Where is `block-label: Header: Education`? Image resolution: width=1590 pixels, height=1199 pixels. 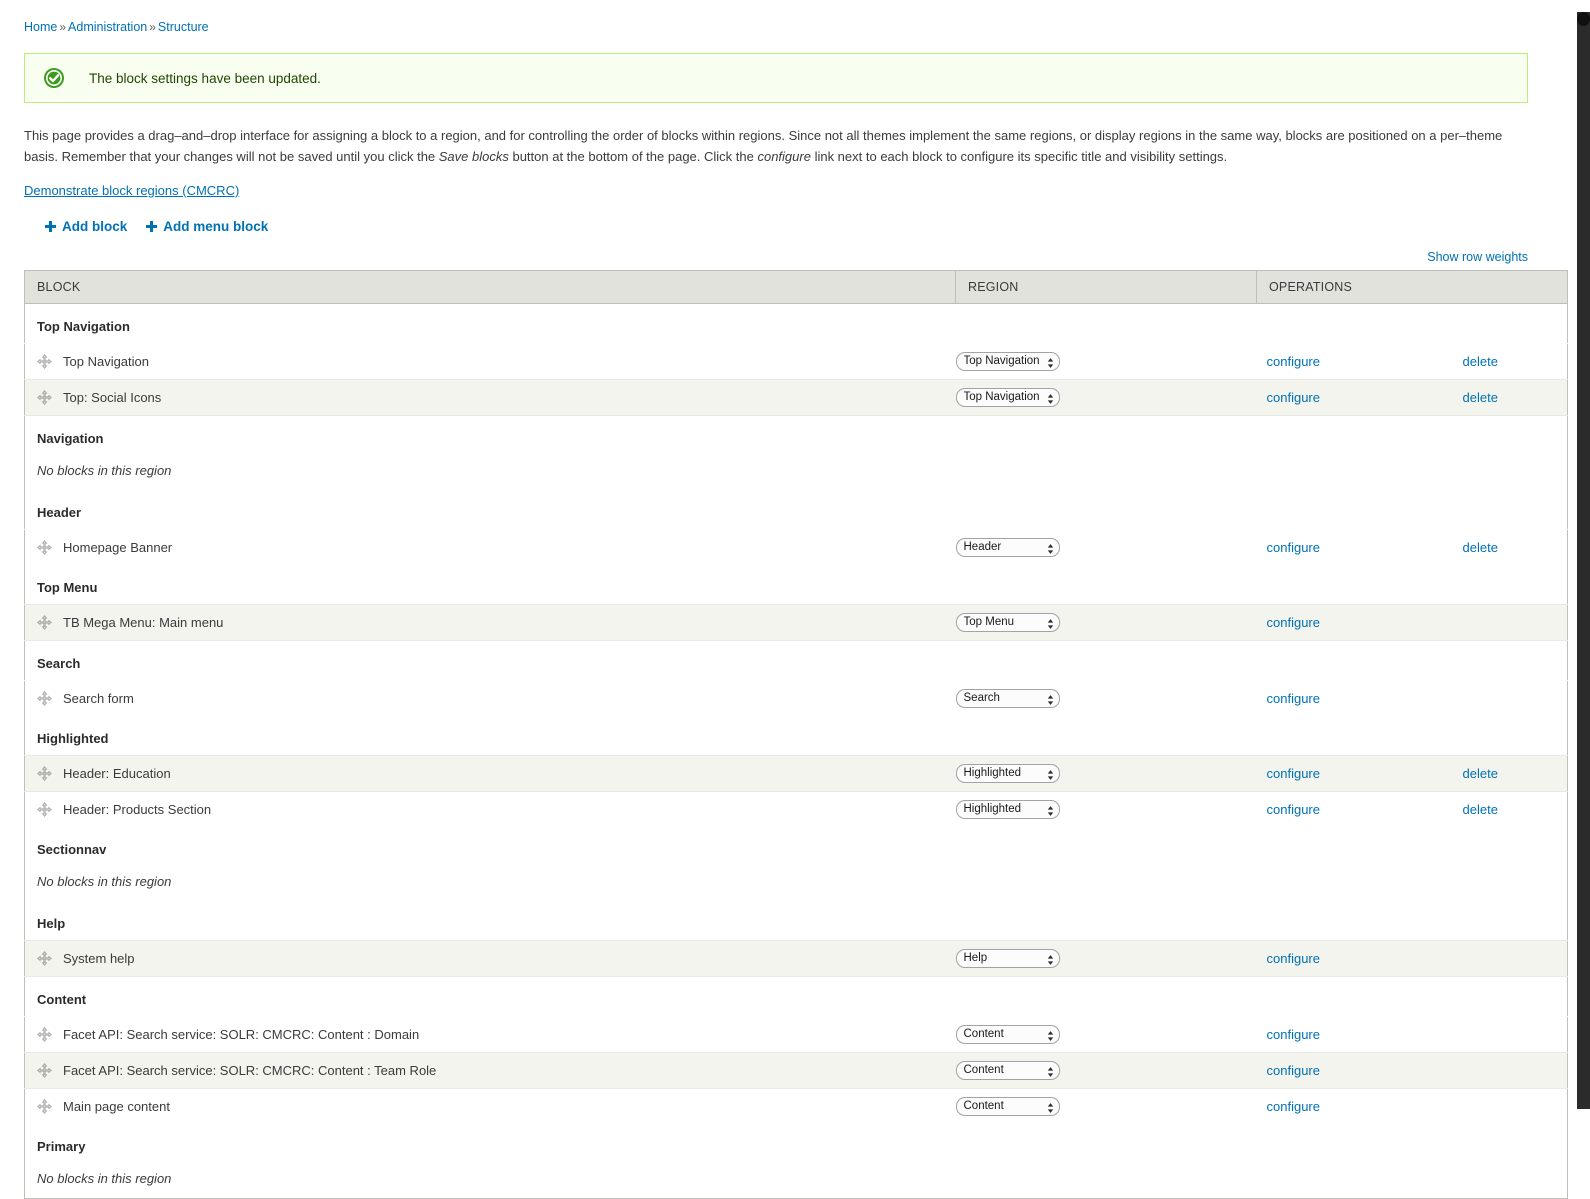 block-label: Header: Education is located at coordinates (117, 773).